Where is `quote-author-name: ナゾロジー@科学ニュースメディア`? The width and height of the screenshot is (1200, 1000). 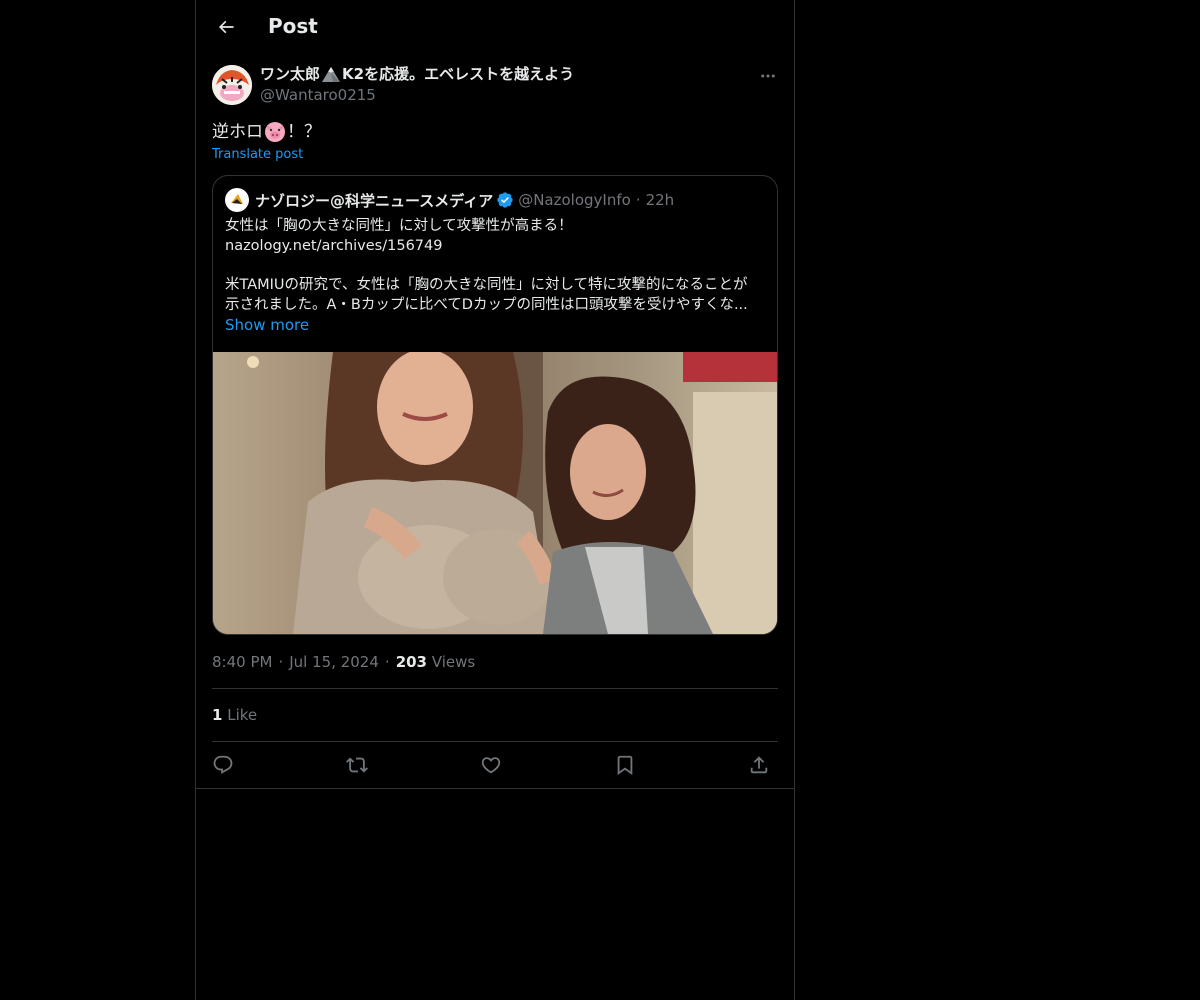
quote-author-name: ナゾロジー@科学ニュースメディア is located at coordinates (374, 200).